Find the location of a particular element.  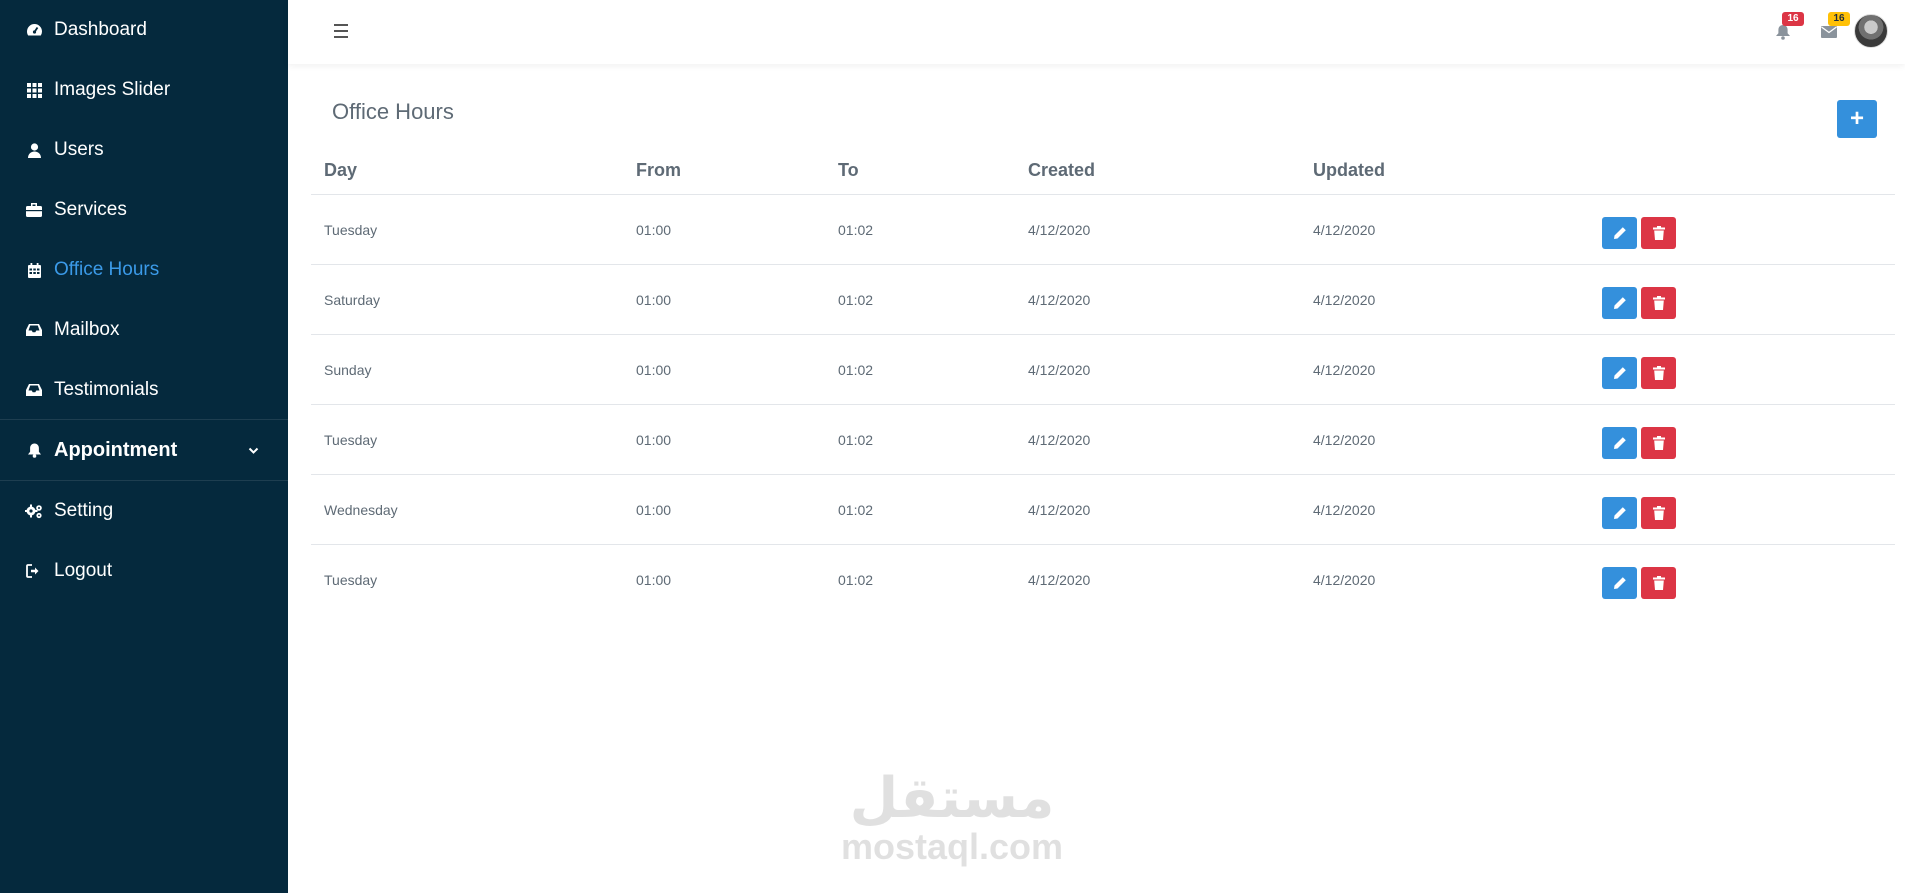

dashboard-icon is located at coordinates (34, 30).